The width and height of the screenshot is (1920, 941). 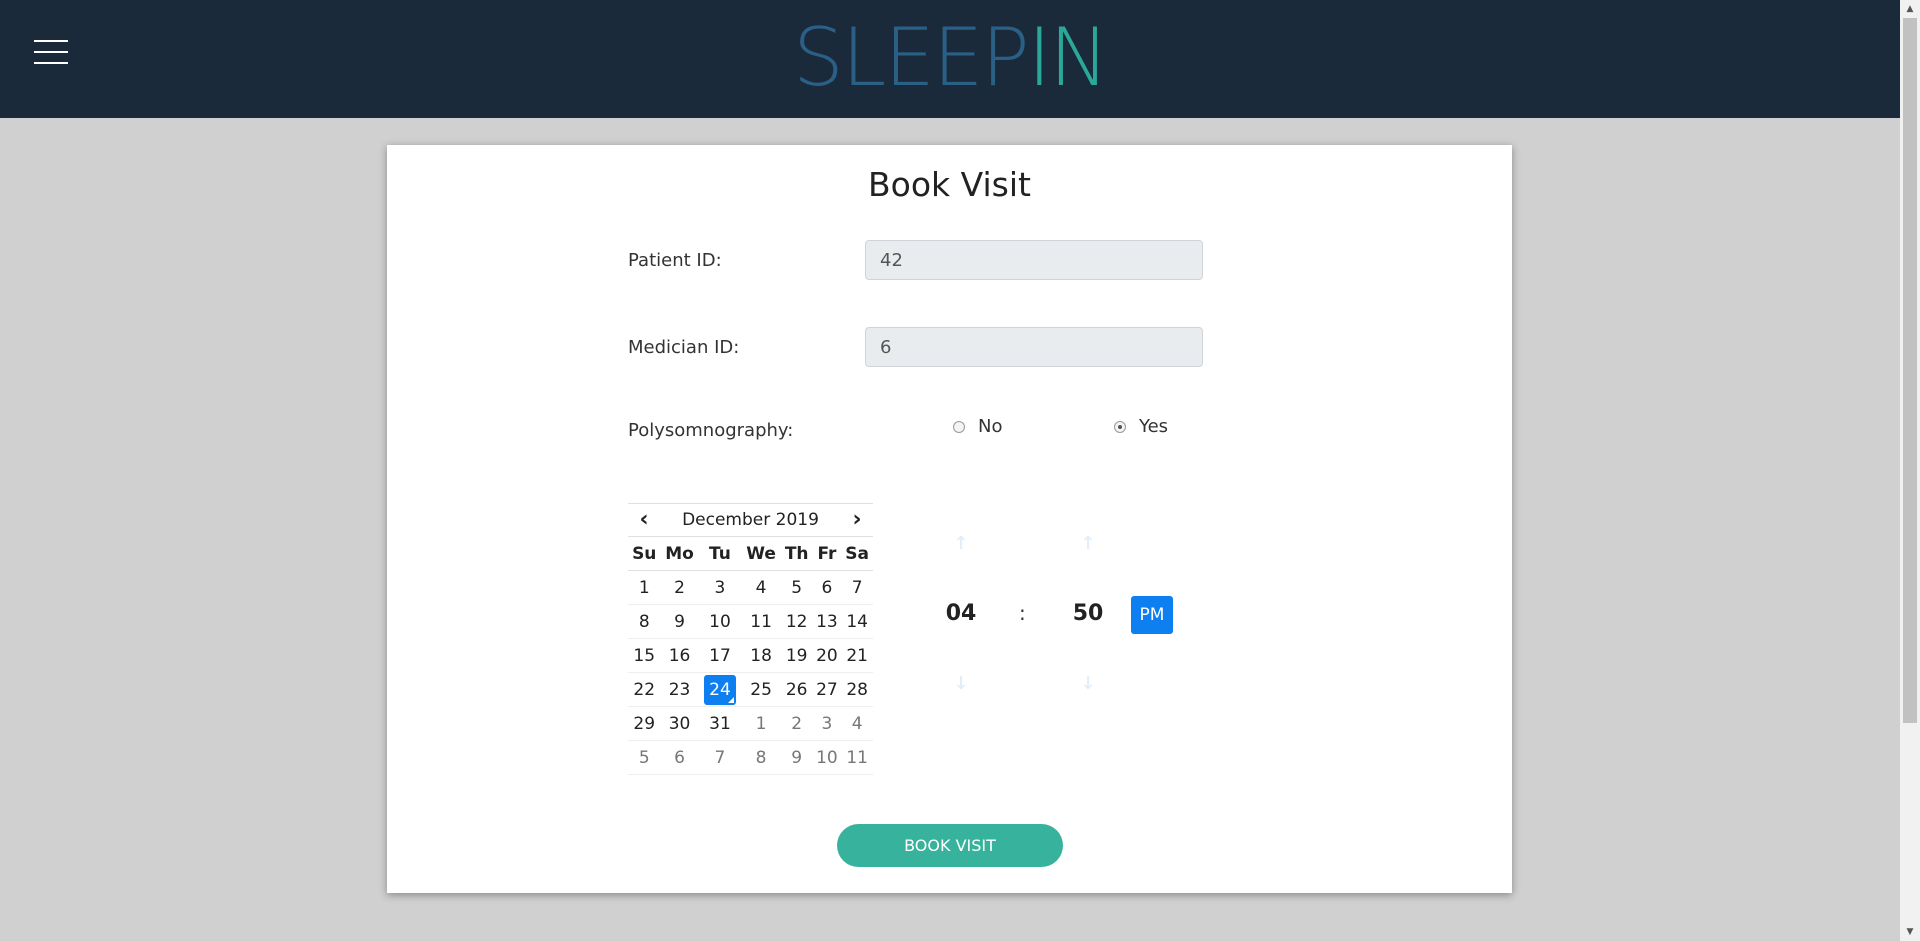 I want to click on page-title: Book Visit, so click(x=949, y=184).